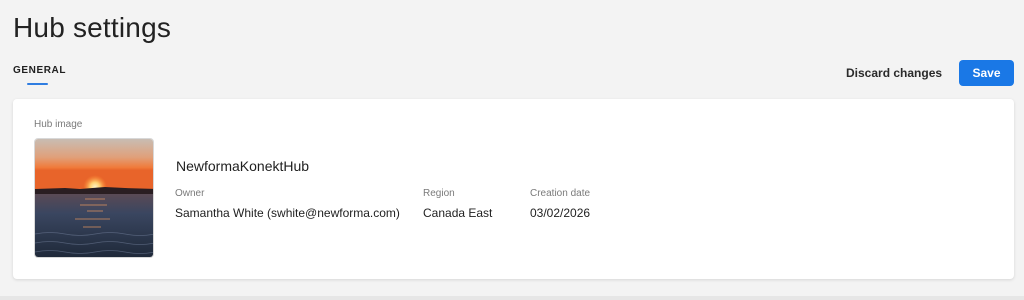  I want to click on active-tab-indicator, so click(37, 84).